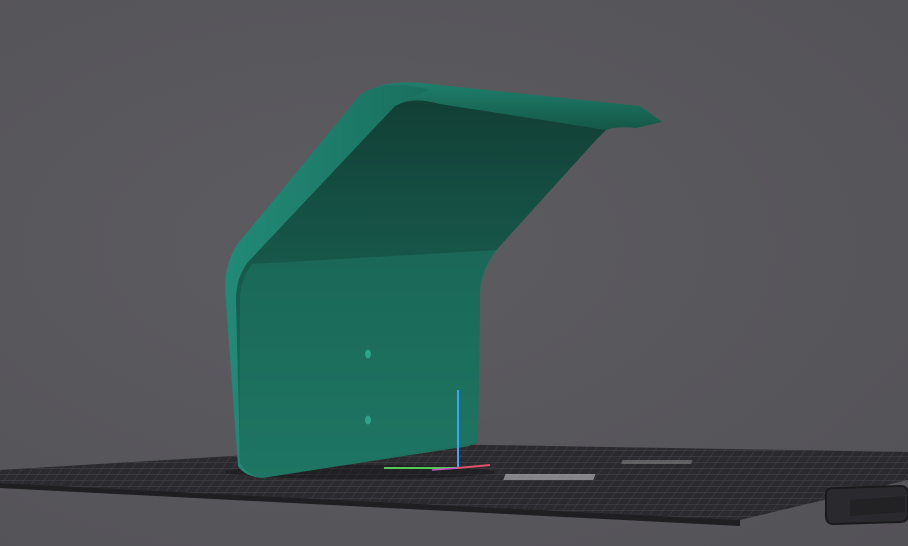 Image resolution: width=908 pixels, height=546 pixels. What do you see at coordinates (369, 364) in the screenshot?
I see `model-lower-face` at bounding box center [369, 364].